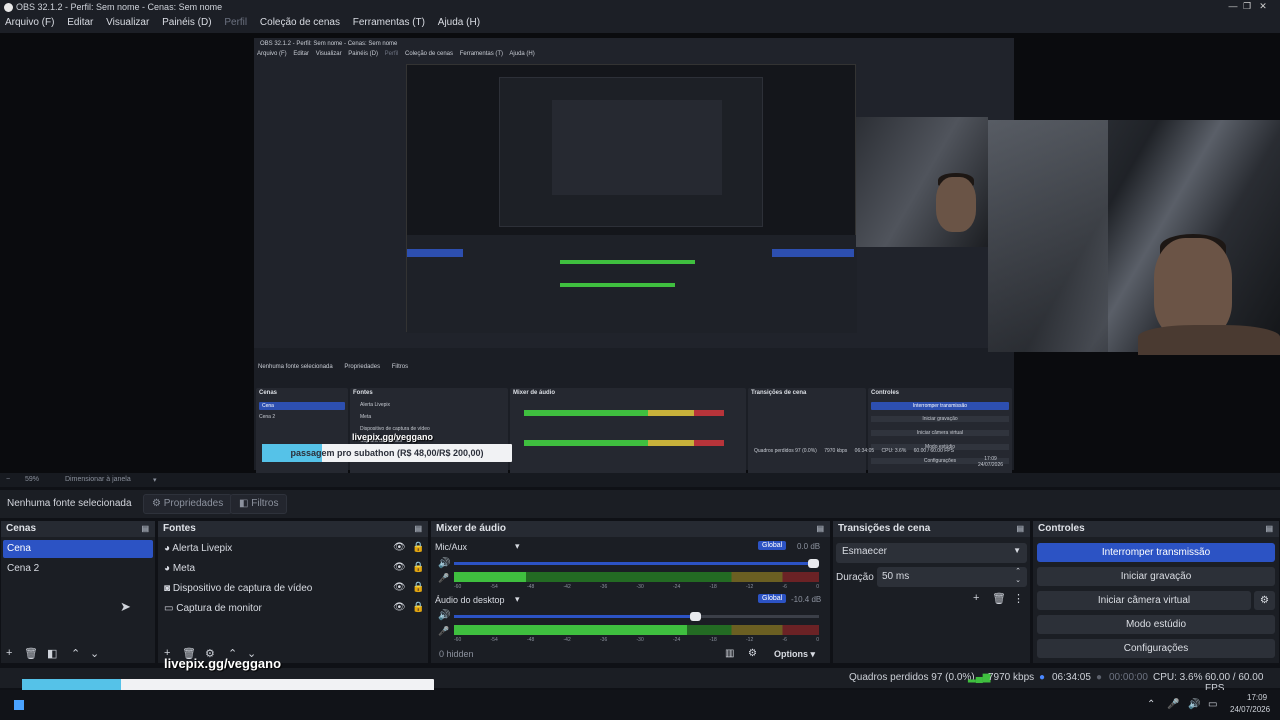  What do you see at coordinates (8, 479) in the screenshot?
I see `zoom-minus-icon: −` at bounding box center [8, 479].